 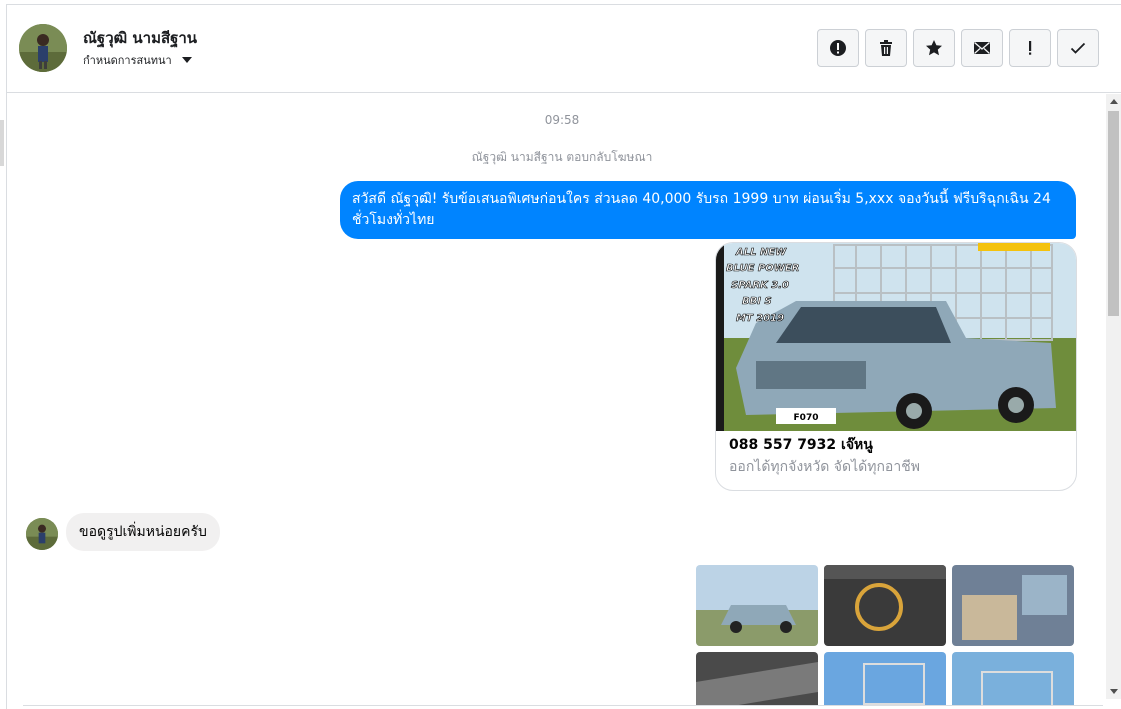 I want to click on trash-icon, so click(x=886, y=48).